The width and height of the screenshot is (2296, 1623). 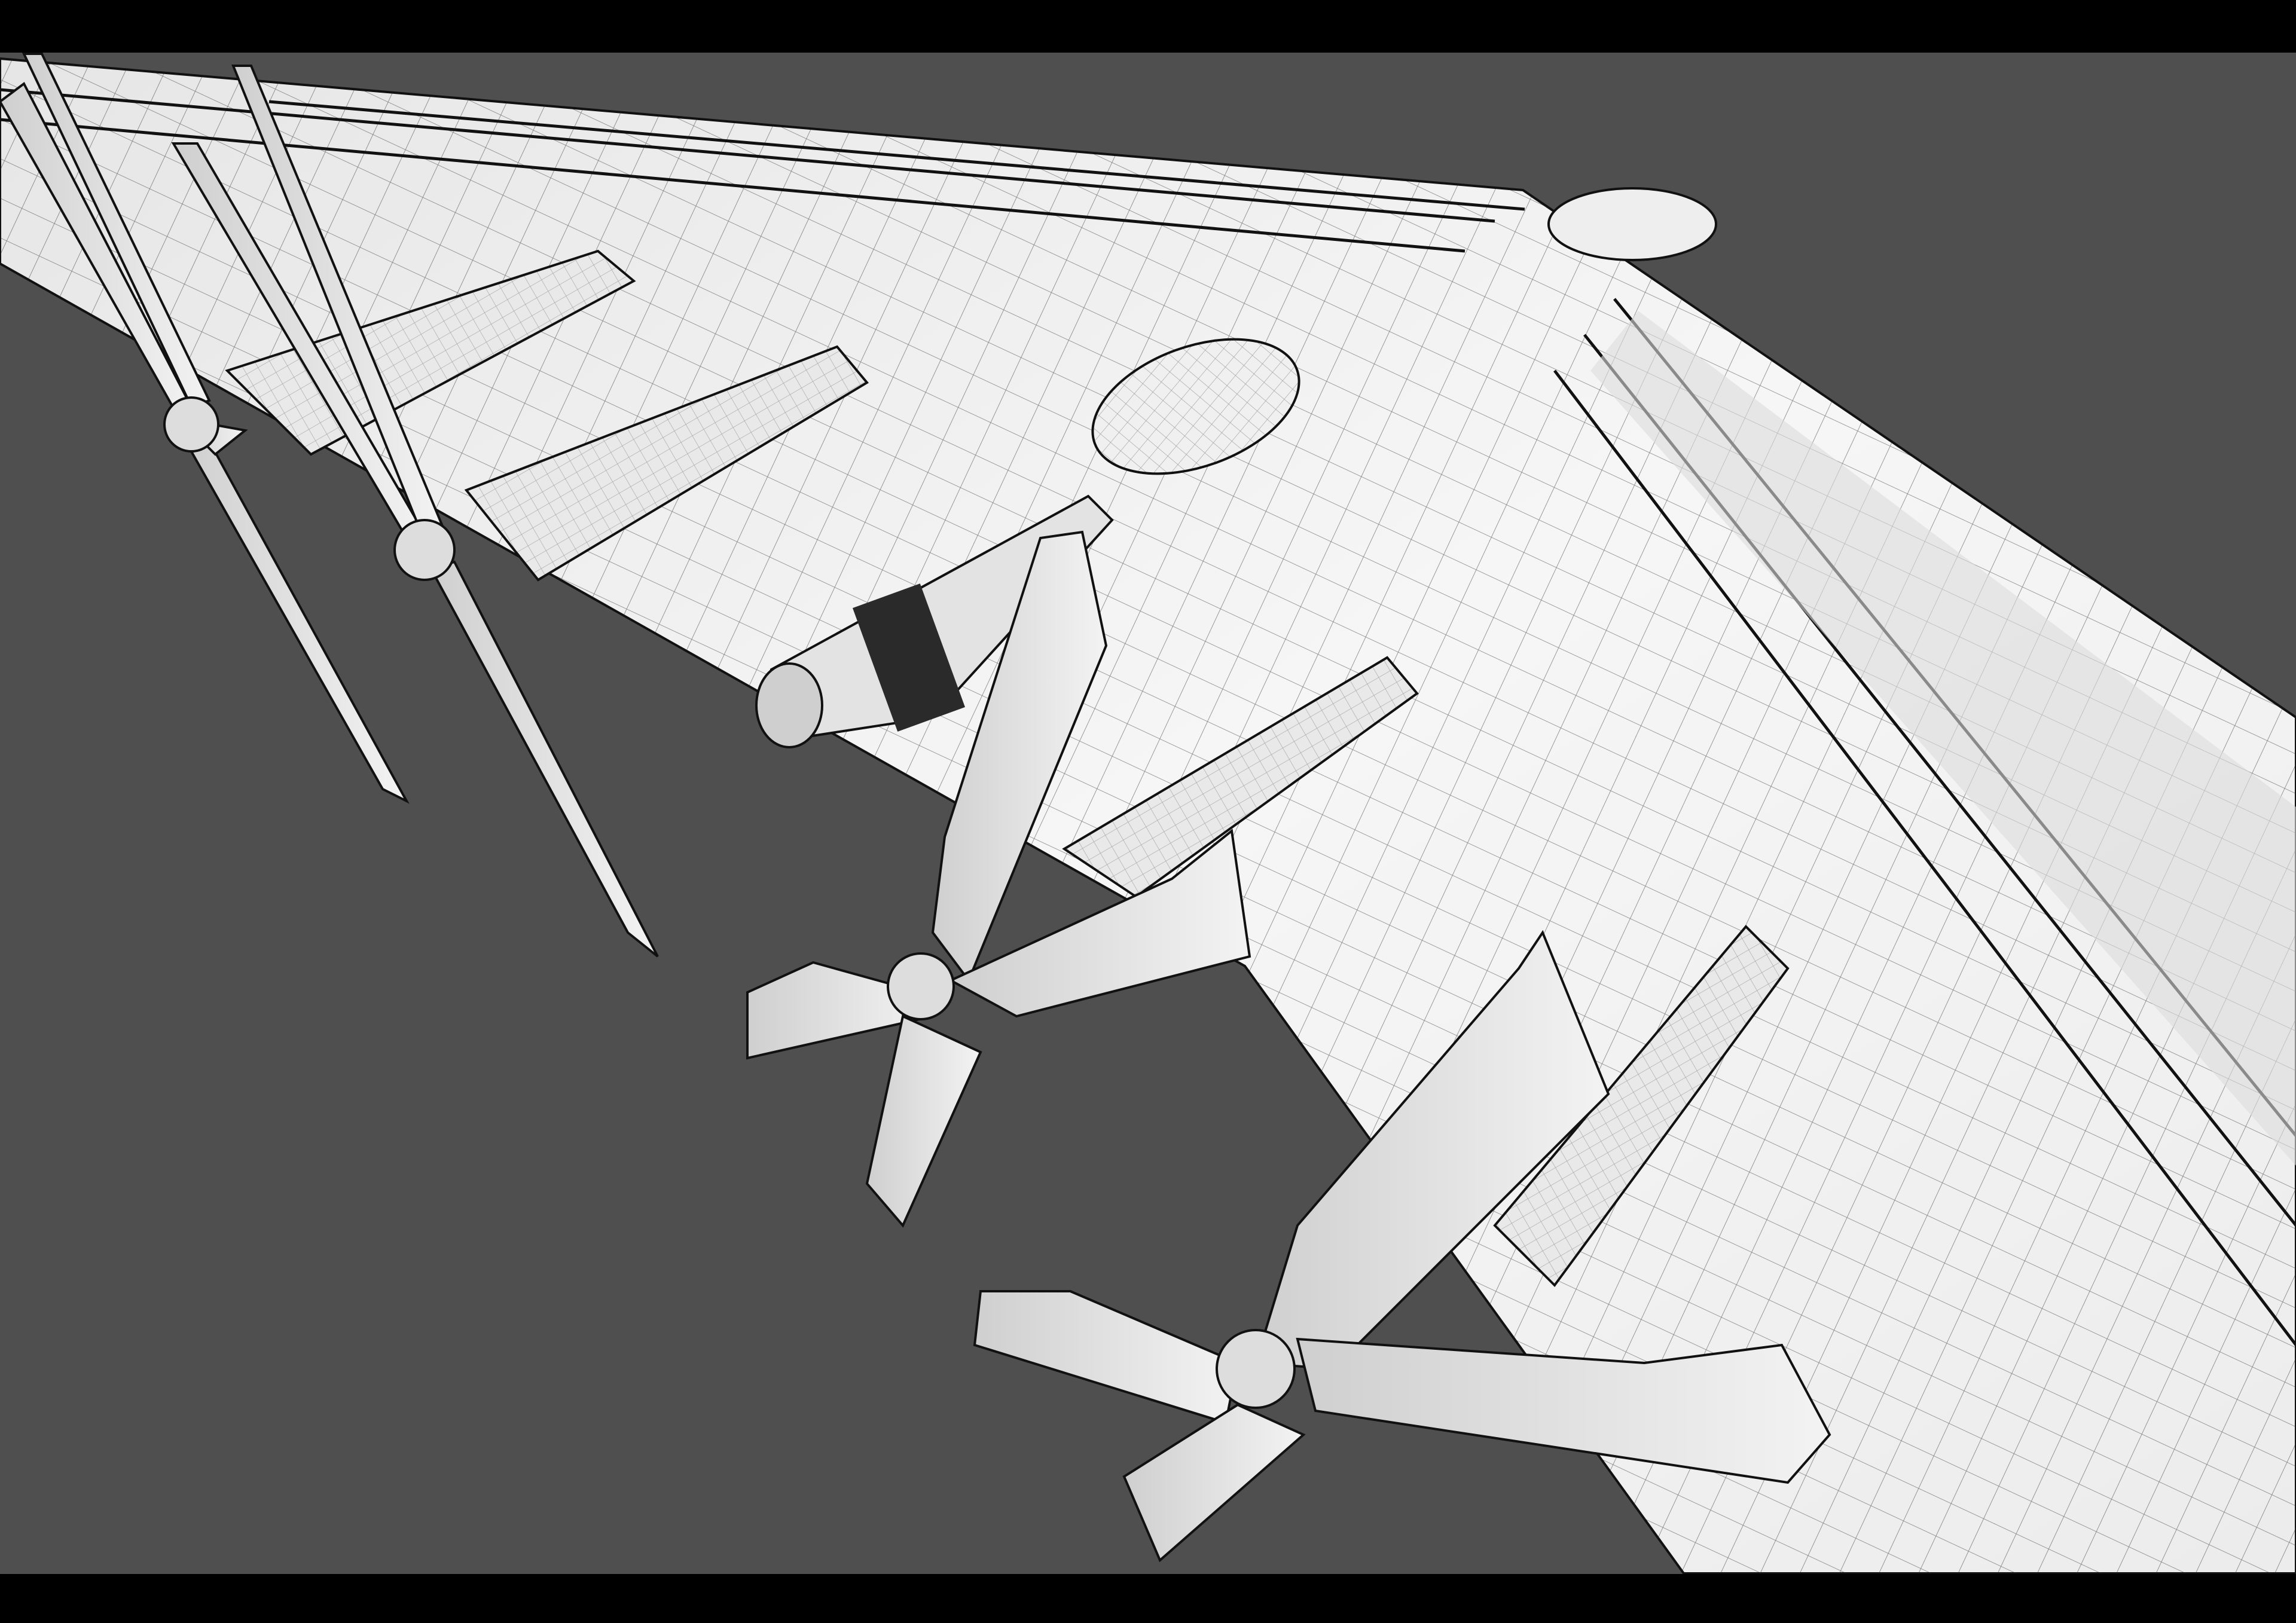 What do you see at coordinates (1632, 224) in the screenshot?
I see `wingtip-fairing` at bounding box center [1632, 224].